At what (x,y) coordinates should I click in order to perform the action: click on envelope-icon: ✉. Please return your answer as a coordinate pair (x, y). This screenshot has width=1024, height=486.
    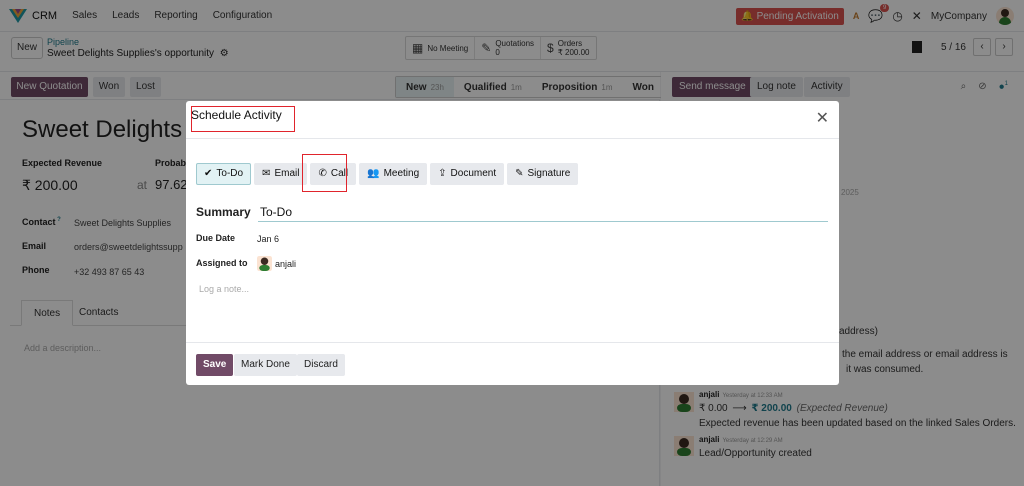
    Looking at the image, I should click on (266, 173).